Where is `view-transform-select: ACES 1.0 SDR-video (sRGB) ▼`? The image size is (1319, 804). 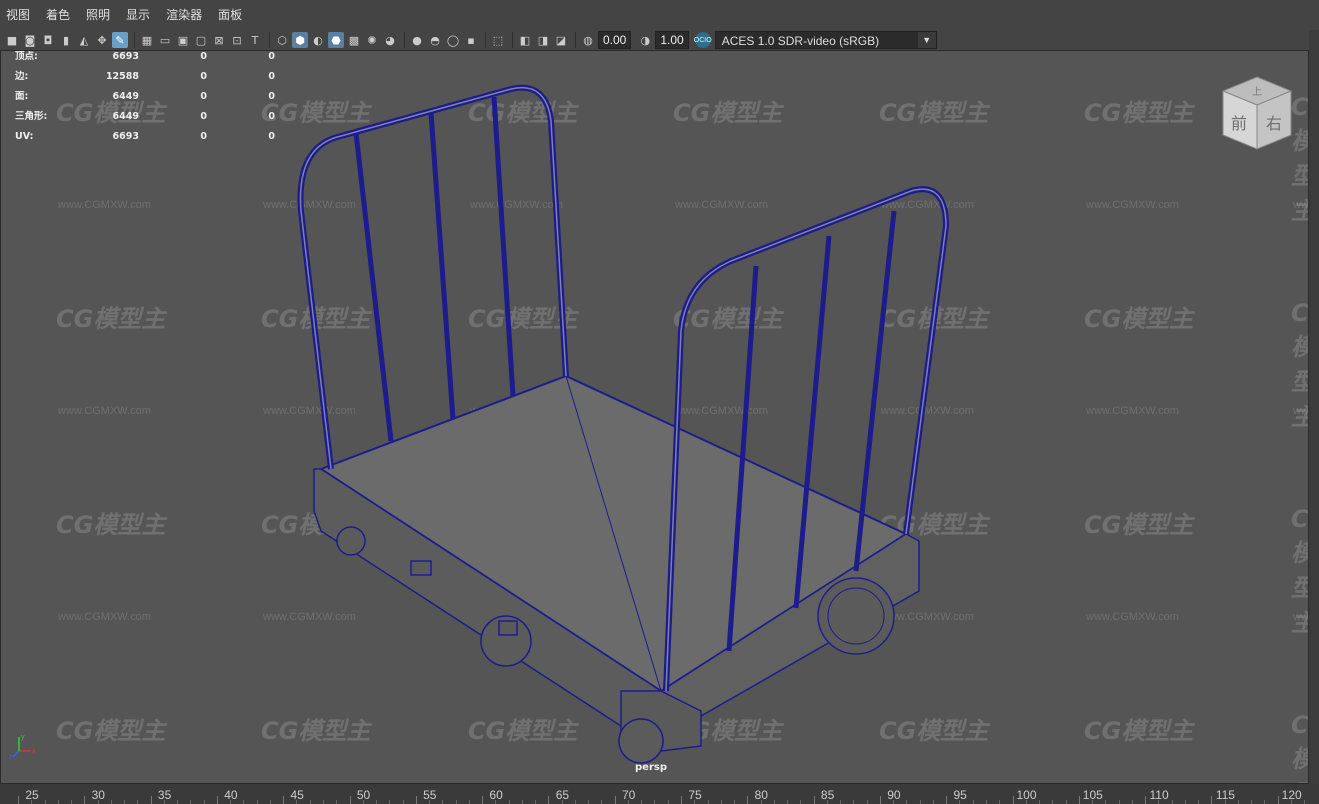 view-transform-select: ACES 1.0 SDR-video (sRGB) ▼ is located at coordinates (825, 40).